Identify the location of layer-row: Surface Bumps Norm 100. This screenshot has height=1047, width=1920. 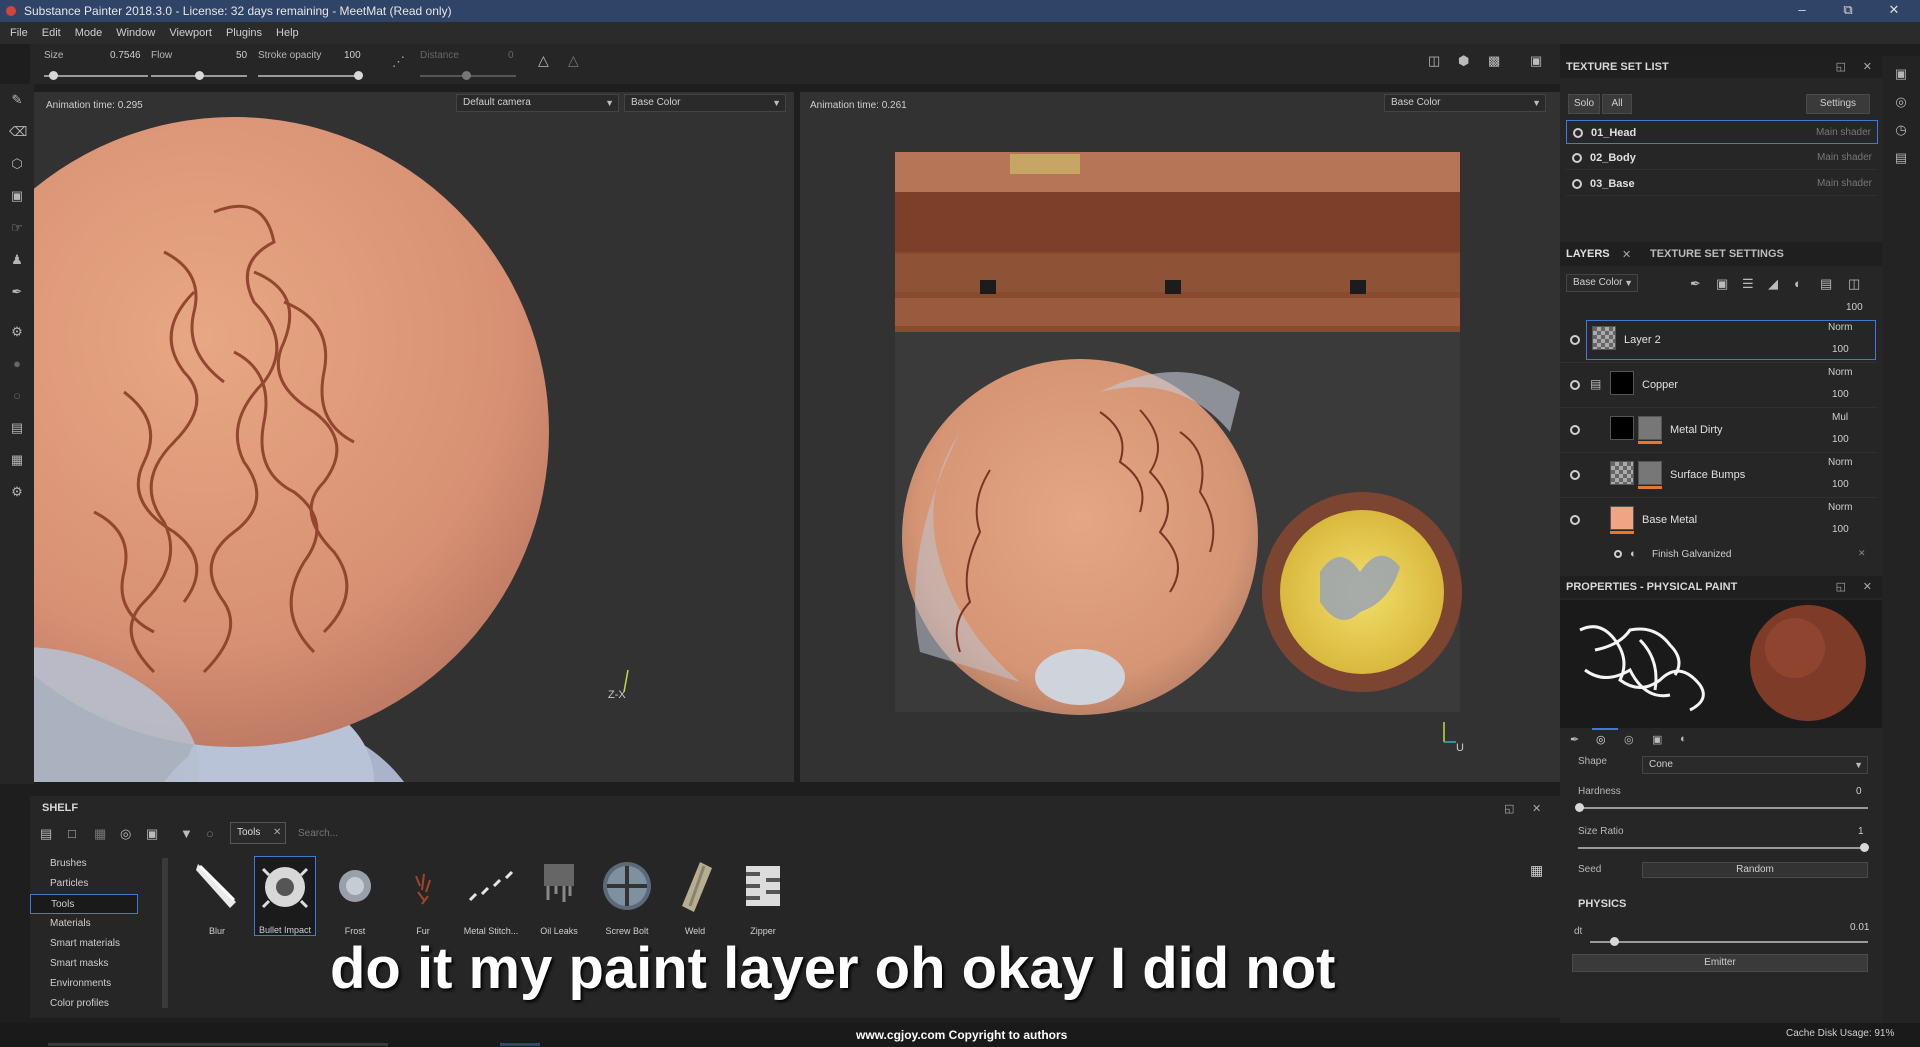
(1719, 475).